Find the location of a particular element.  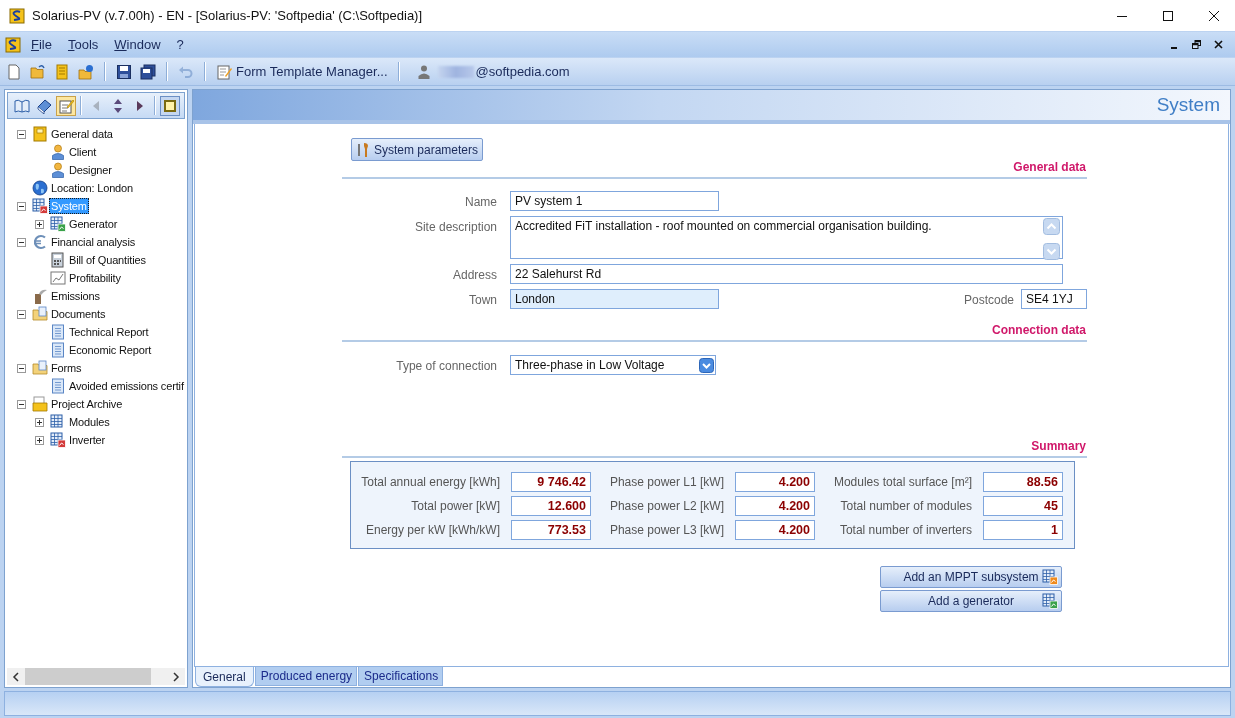

tree-item: Documents is located at coordinates (78, 314).